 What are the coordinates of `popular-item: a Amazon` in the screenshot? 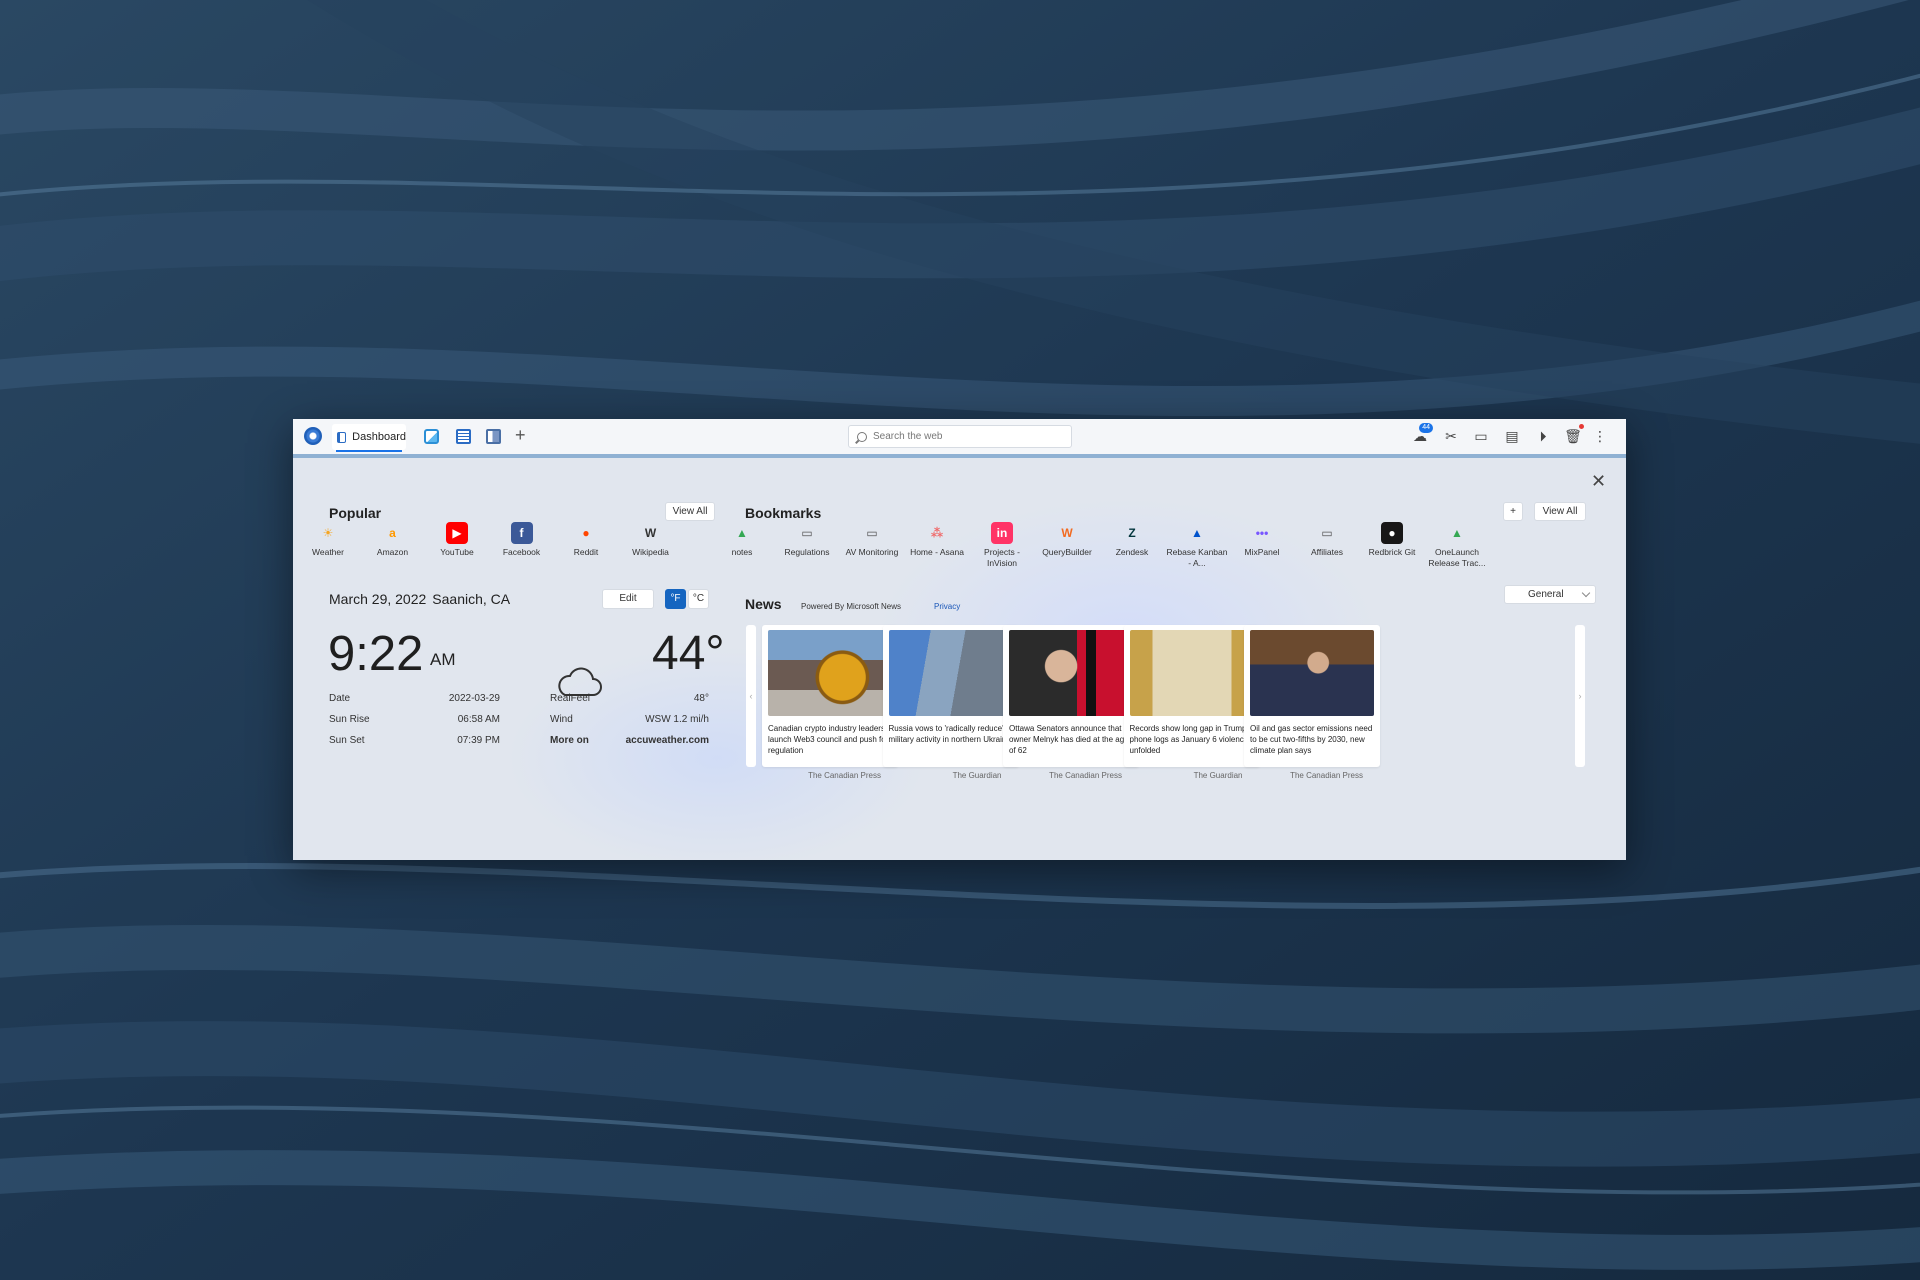 It's located at (393, 540).